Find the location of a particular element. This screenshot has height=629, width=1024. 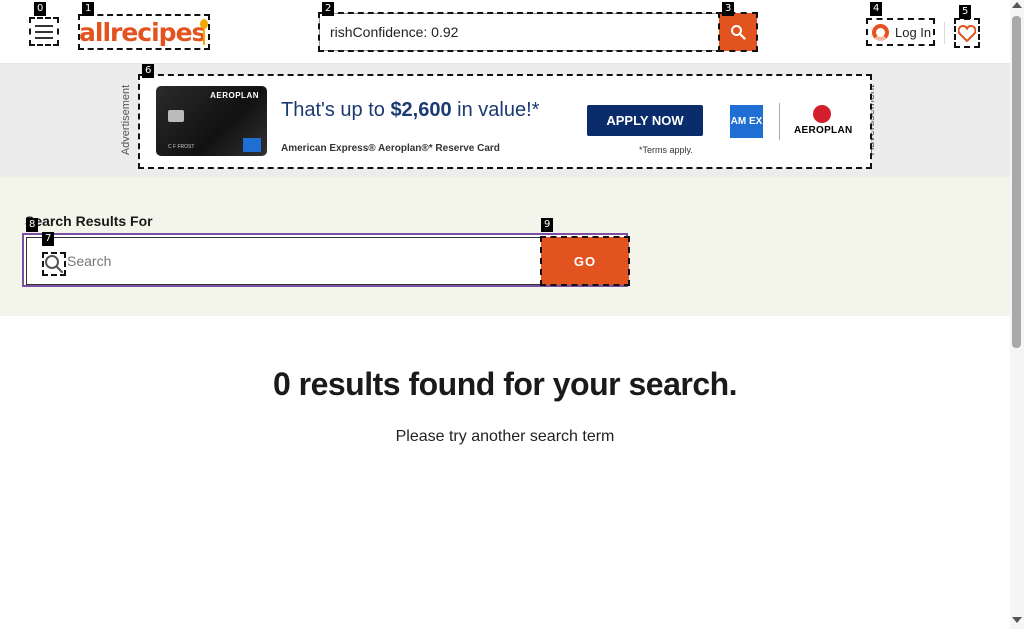

header-search-button is located at coordinates (738, 32).